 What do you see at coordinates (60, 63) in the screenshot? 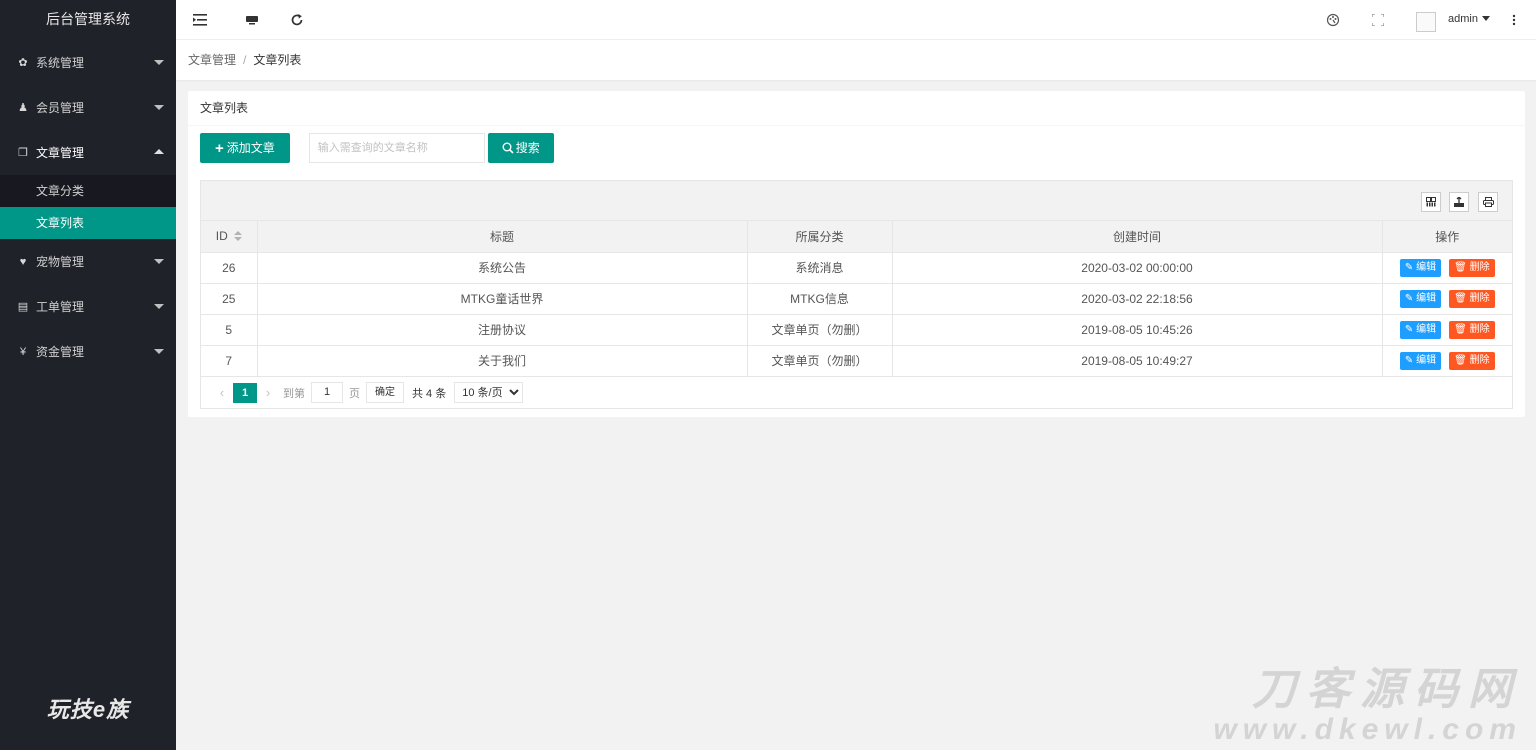
I see `sidebar-item-label: 系统管理` at bounding box center [60, 63].